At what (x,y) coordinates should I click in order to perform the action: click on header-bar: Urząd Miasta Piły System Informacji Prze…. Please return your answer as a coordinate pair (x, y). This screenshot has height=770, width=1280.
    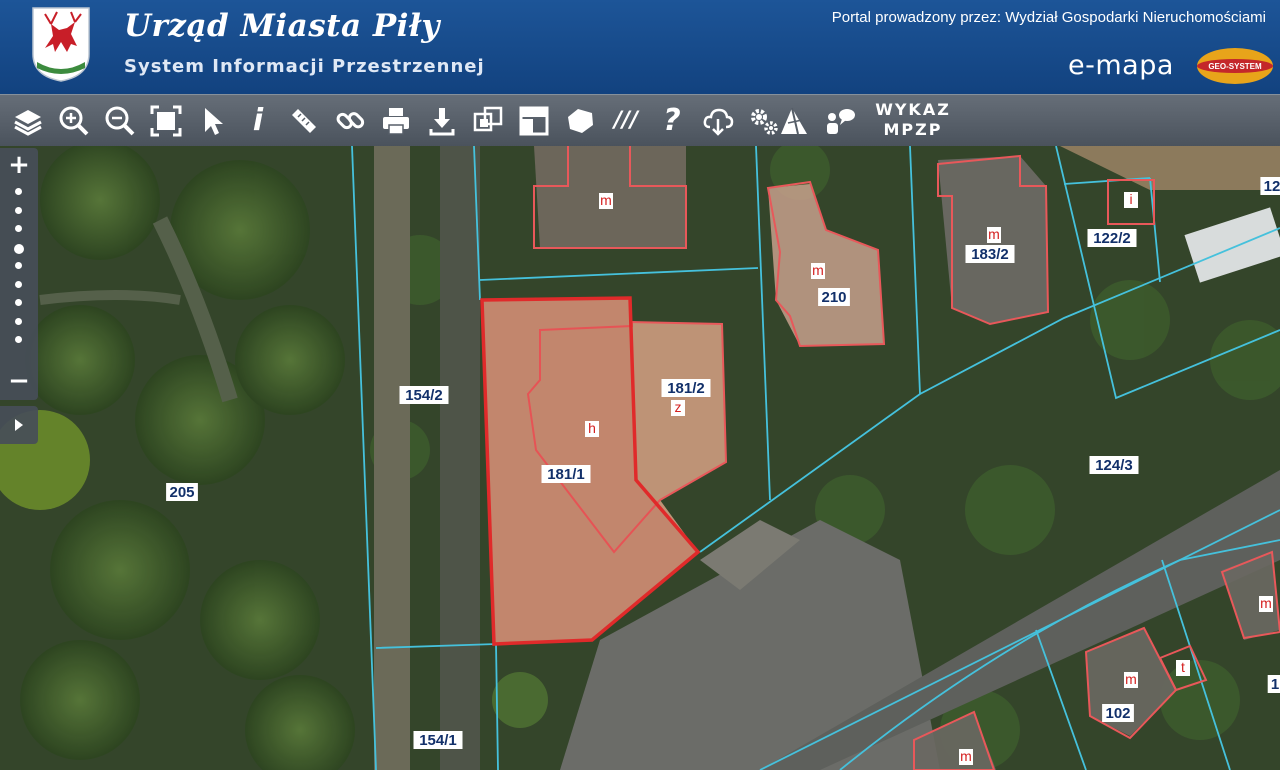
    Looking at the image, I should click on (640, 47).